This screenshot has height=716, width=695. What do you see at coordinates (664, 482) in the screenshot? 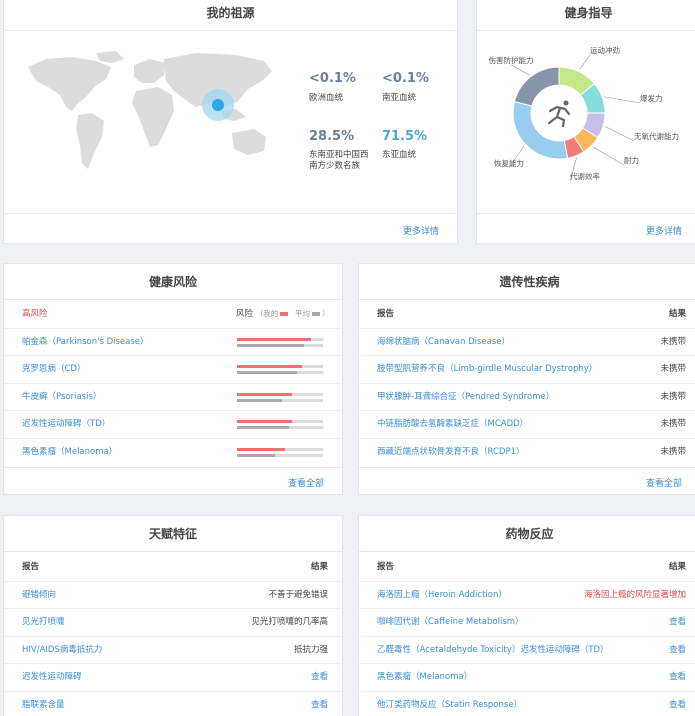
I see `genetic-more-link: 查看全部` at bounding box center [664, 482].